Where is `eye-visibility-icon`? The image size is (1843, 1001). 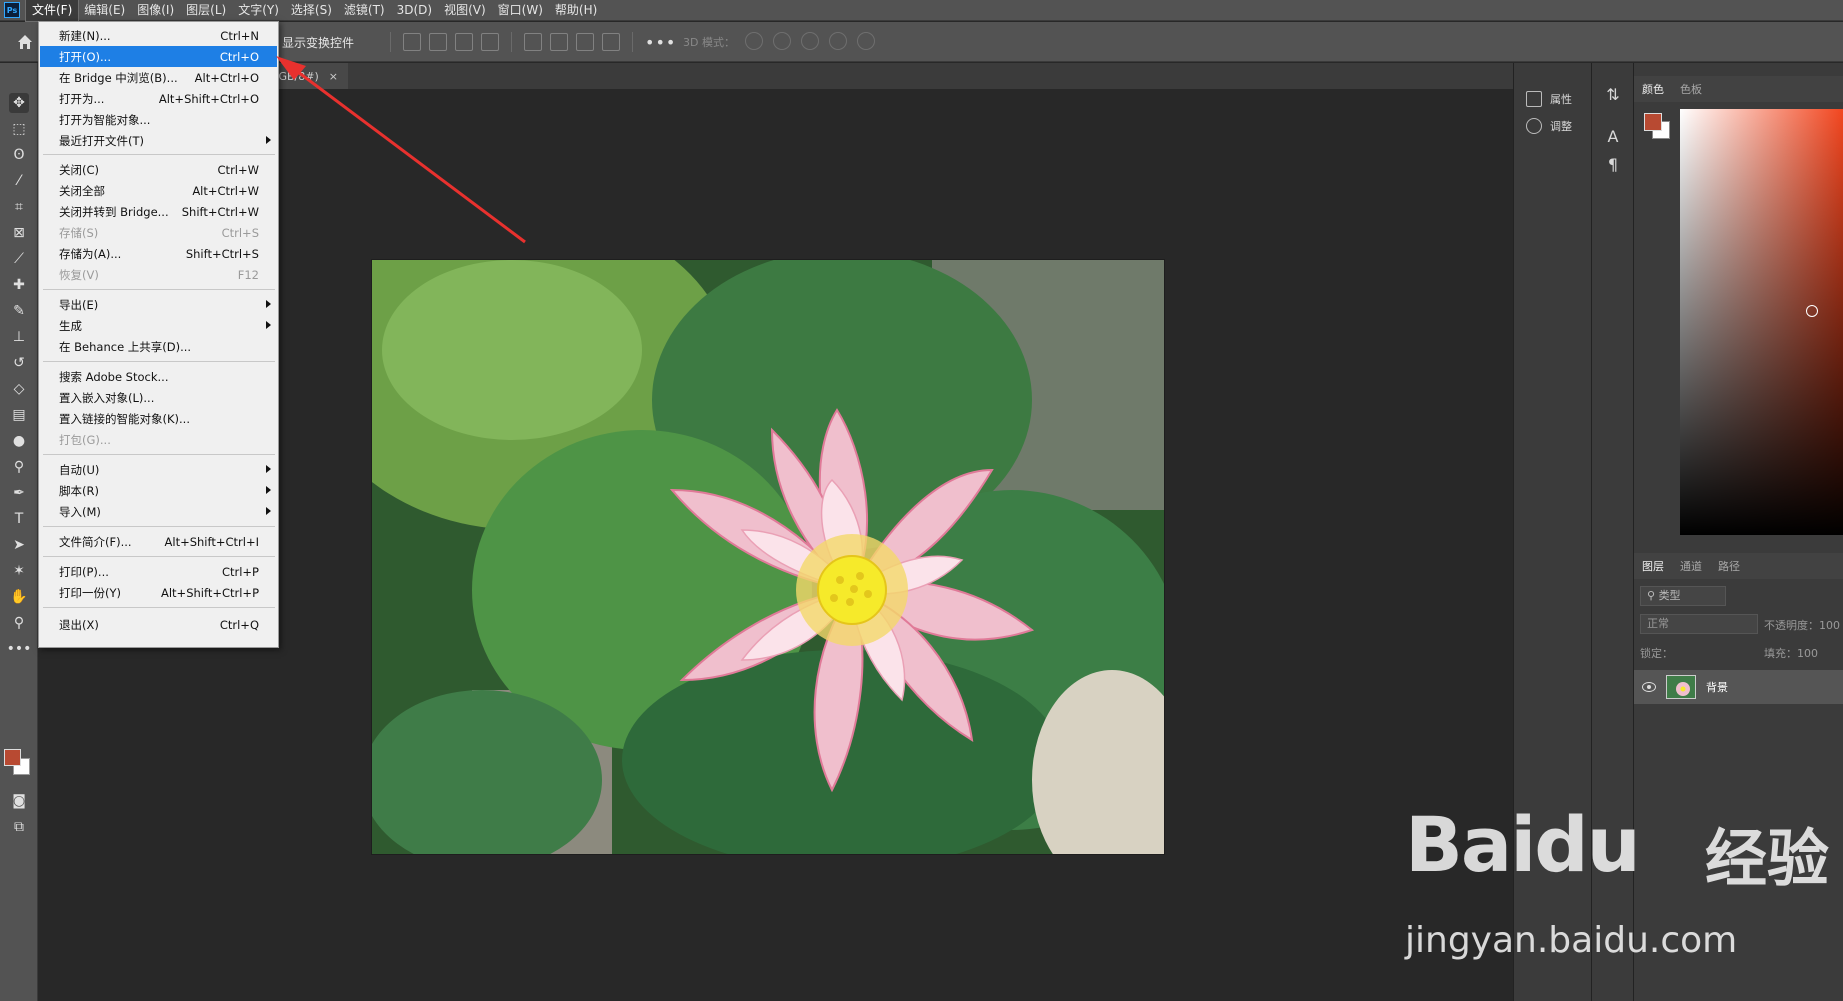 eye-visibility-icon is located at coordinates (1649, 687).